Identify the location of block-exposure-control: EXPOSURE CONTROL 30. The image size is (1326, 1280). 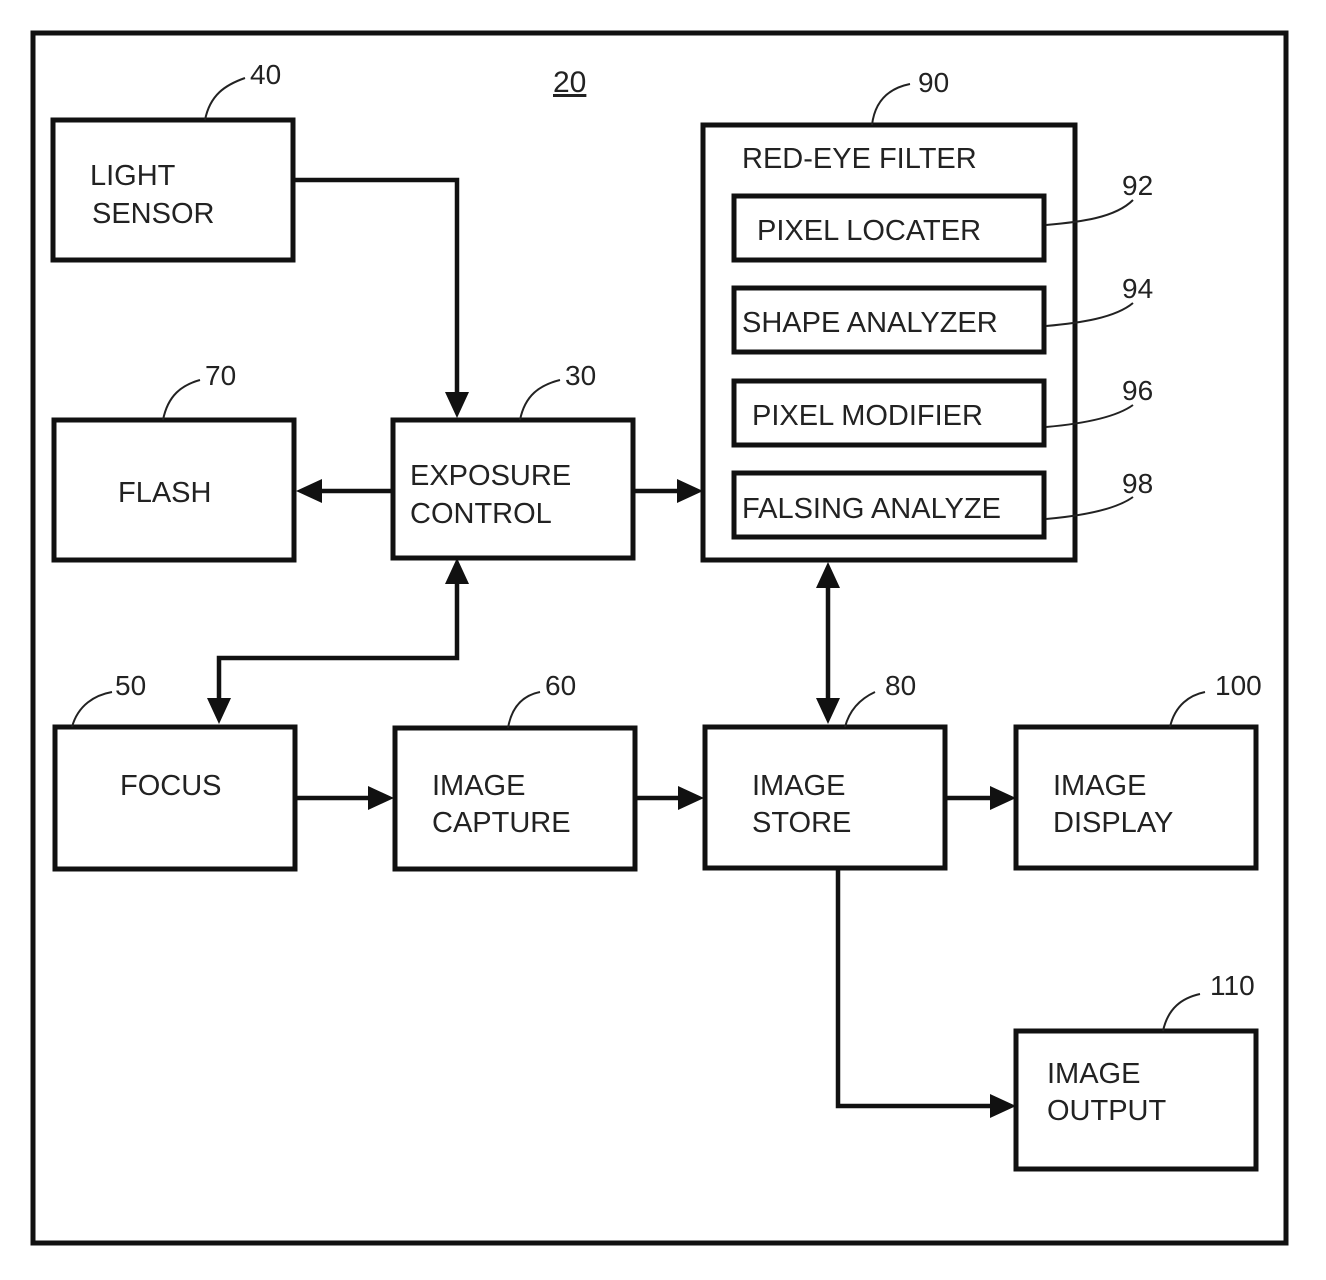
(513, 460).